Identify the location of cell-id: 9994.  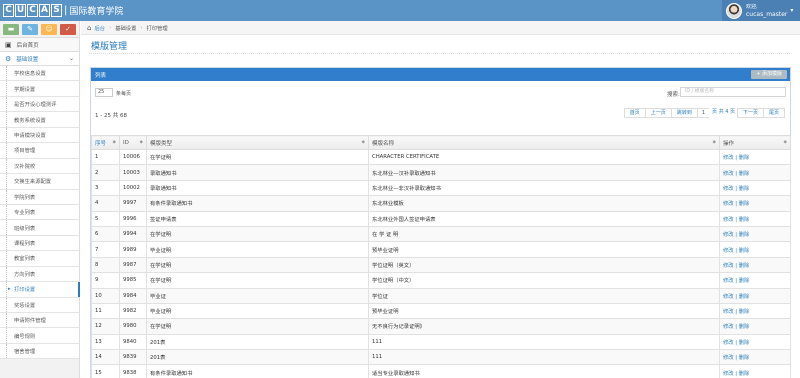
(133, 234).